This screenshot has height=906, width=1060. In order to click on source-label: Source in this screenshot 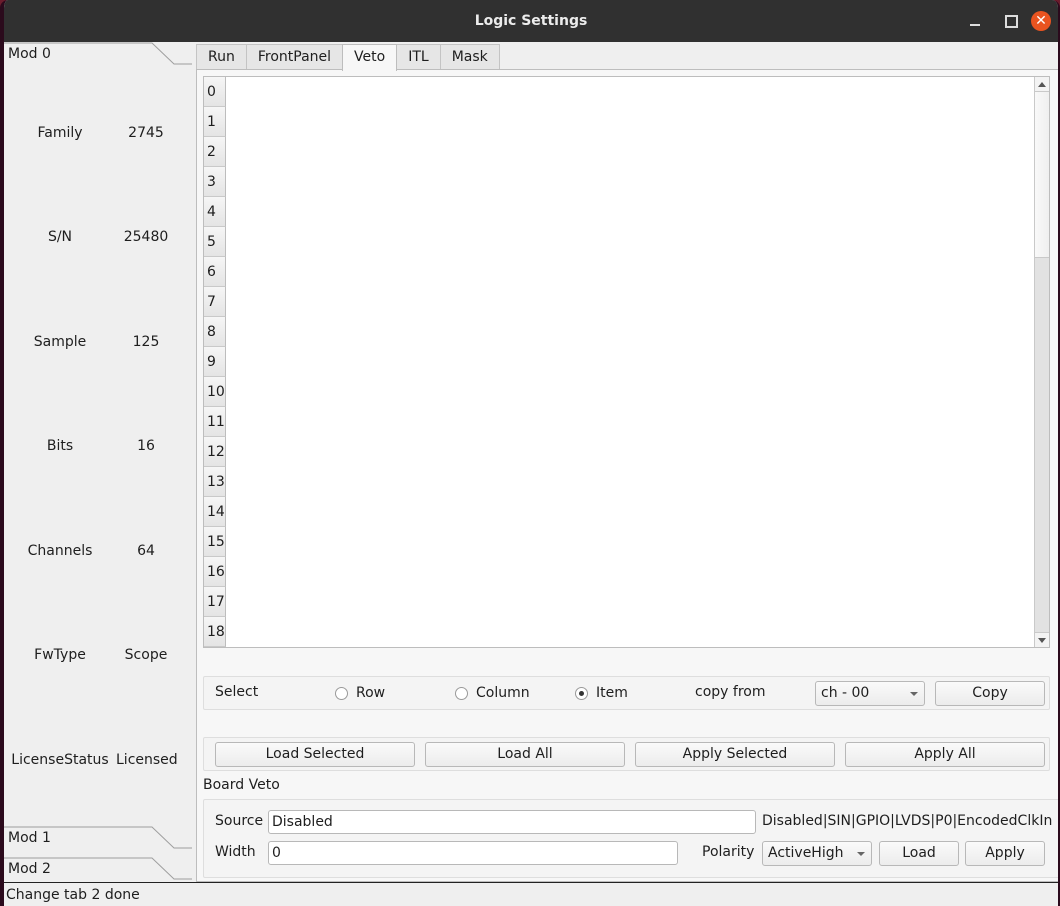, I will do `click(239, 821)`.